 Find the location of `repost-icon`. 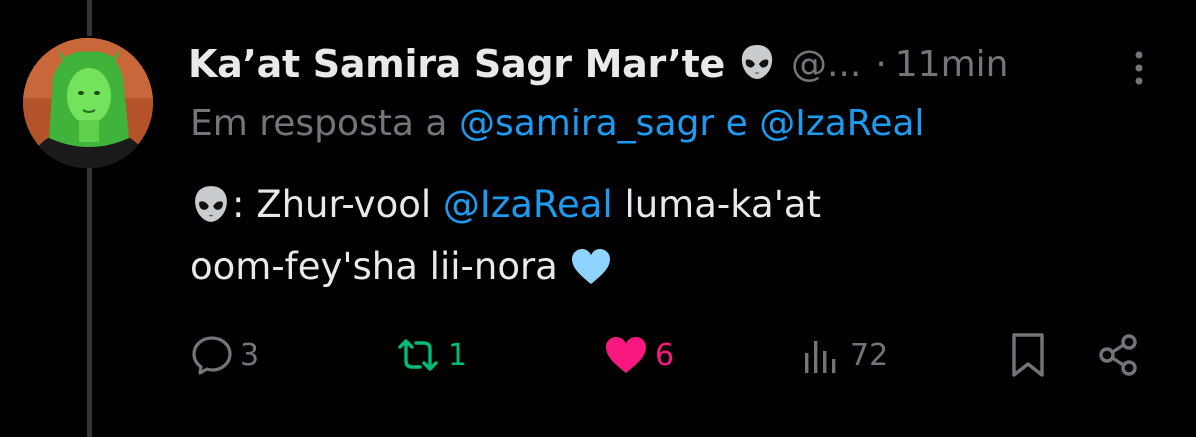

repost-icon is located at coordinates (418, 355).